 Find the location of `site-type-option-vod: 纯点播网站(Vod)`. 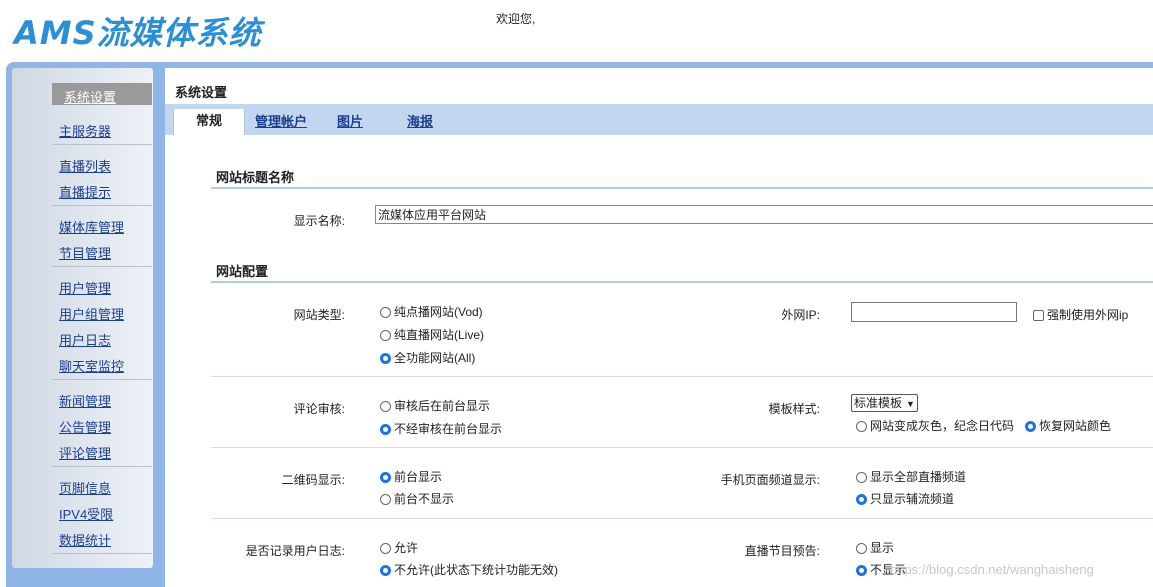

site-type-option-vod: 纯点播网站(Vod) is located at coordinates (431, 311).